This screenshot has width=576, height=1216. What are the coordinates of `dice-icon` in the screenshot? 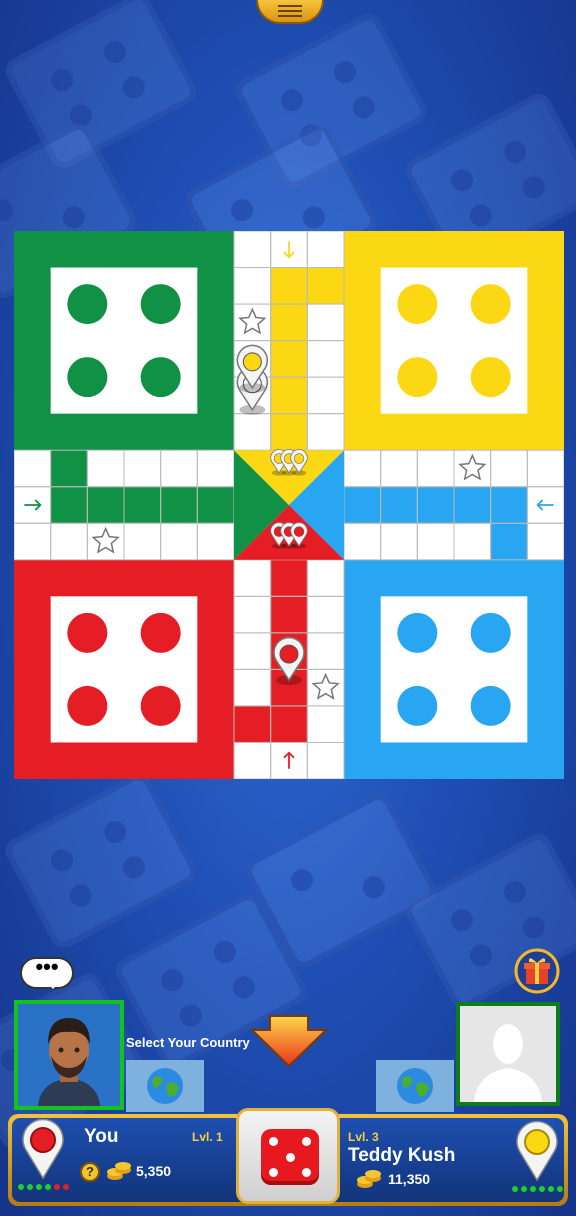 It's located at (290, 1157).